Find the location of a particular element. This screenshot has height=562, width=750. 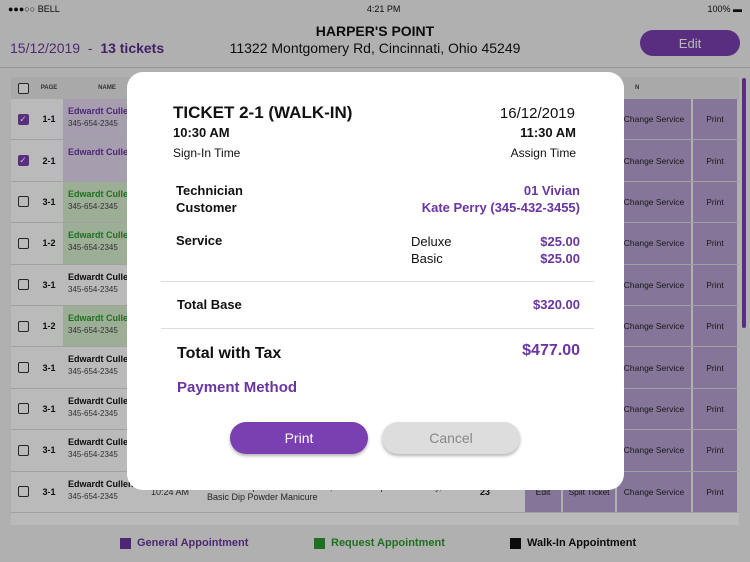

service-label: Service is located at coordinates (199, 240).